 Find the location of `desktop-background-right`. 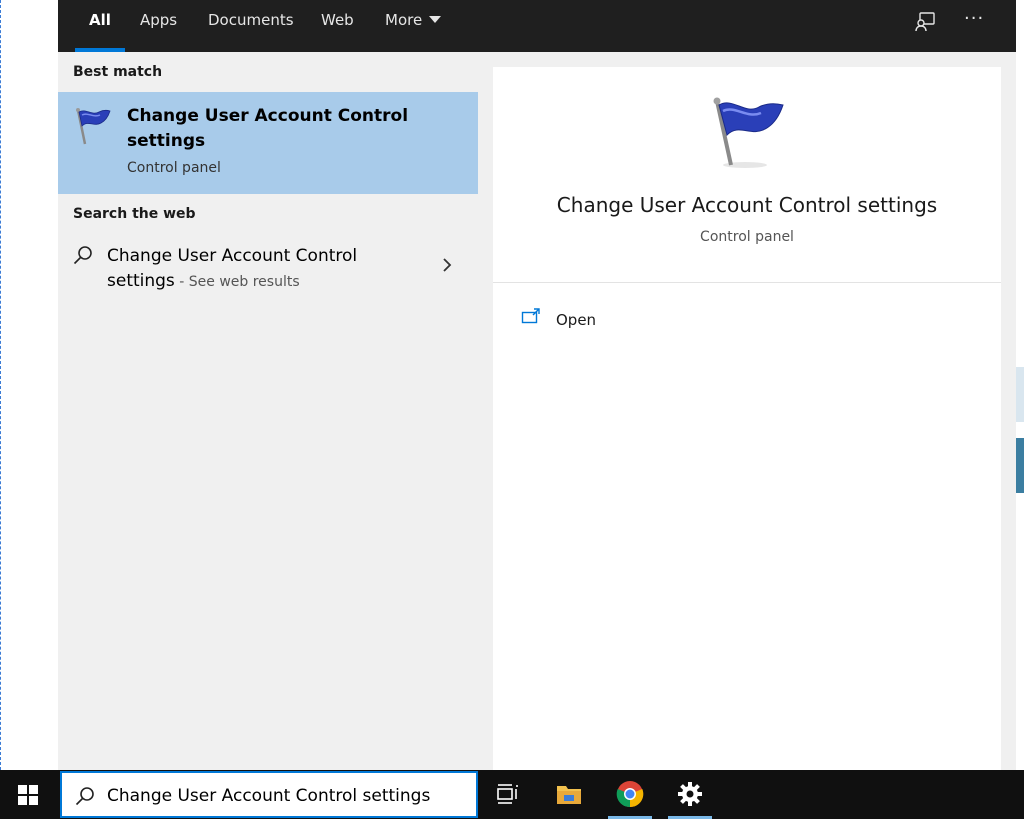

desktop-background-right is located at coordinates (1020, 385).